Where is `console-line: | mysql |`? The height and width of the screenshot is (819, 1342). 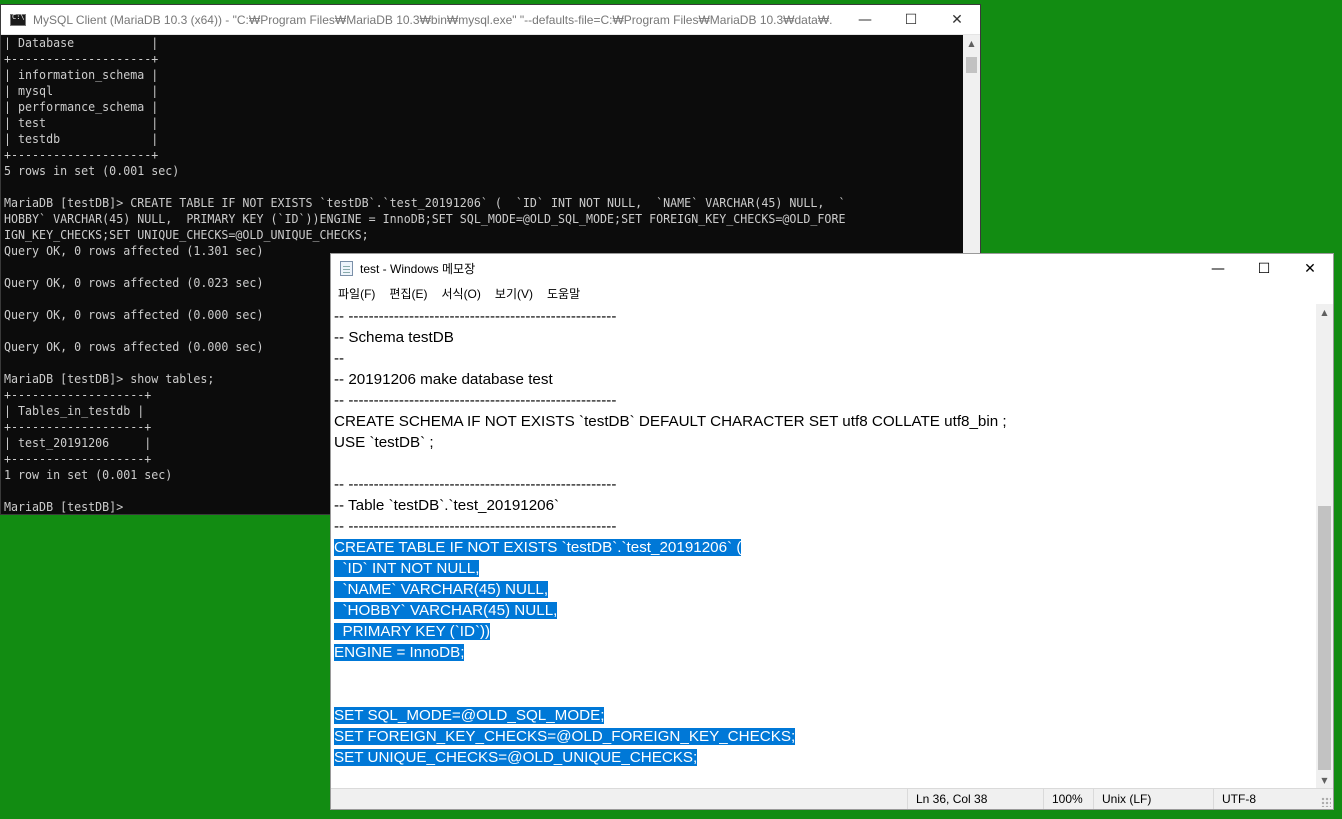
console-line: | mysql | is located at coordinates (81, 90).